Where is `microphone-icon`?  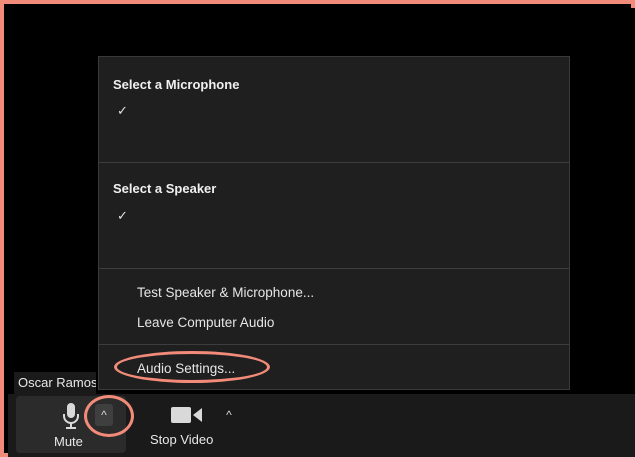
microphone-icon is located at coordinates (71, 416).